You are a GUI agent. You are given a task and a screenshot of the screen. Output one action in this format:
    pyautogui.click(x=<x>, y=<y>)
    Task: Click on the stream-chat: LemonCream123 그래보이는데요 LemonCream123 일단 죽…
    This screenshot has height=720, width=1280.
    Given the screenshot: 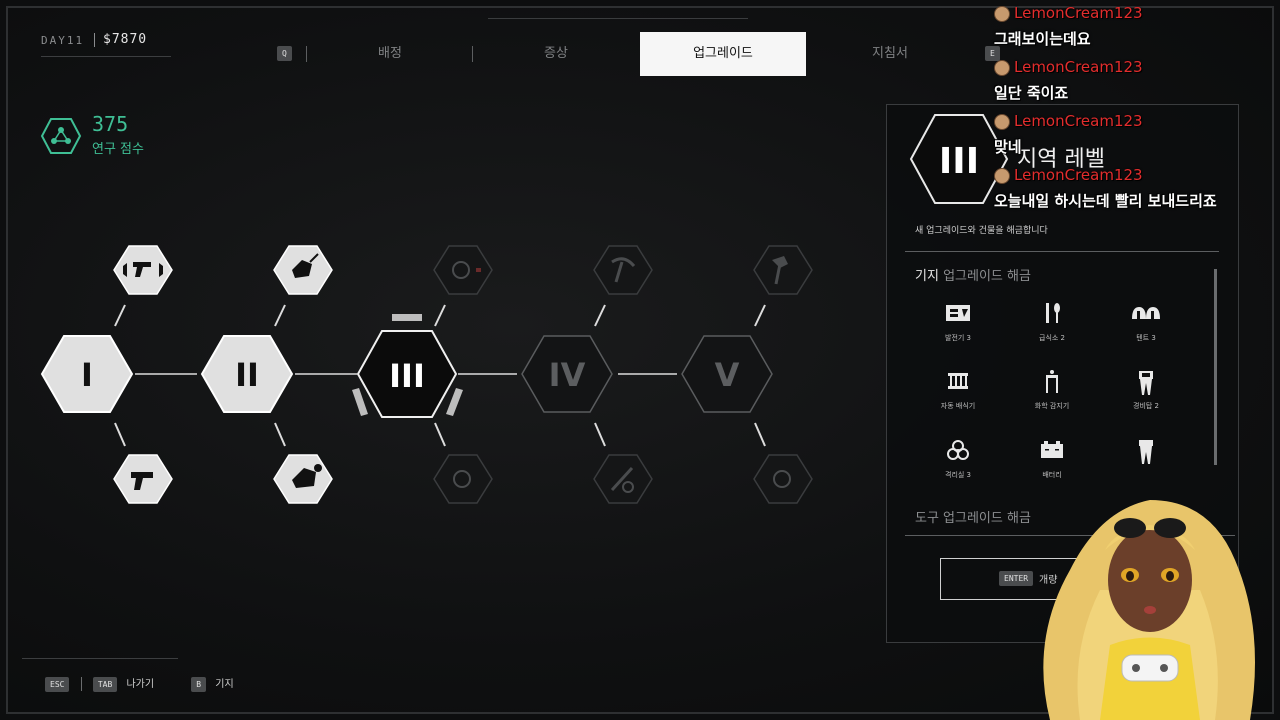 What is the action you would take?
    pyautogui.click(x=1134, y=112)
    